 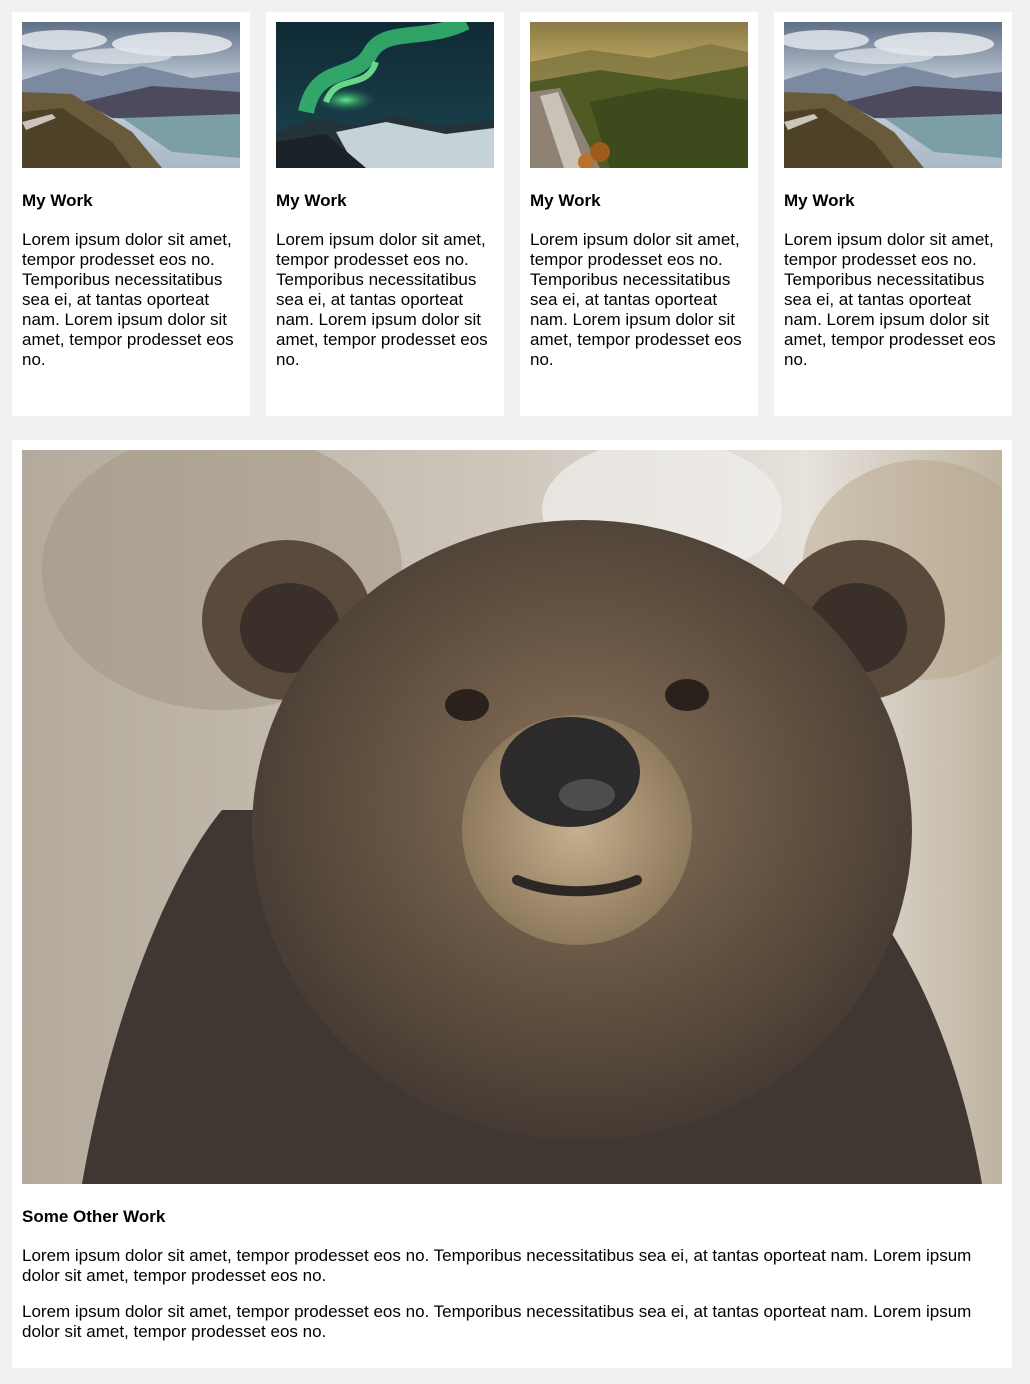 What do you see at coordinates (385, 95) in the screenshot?
I see `northern-lights-photo` at bounding box center [385, 95].